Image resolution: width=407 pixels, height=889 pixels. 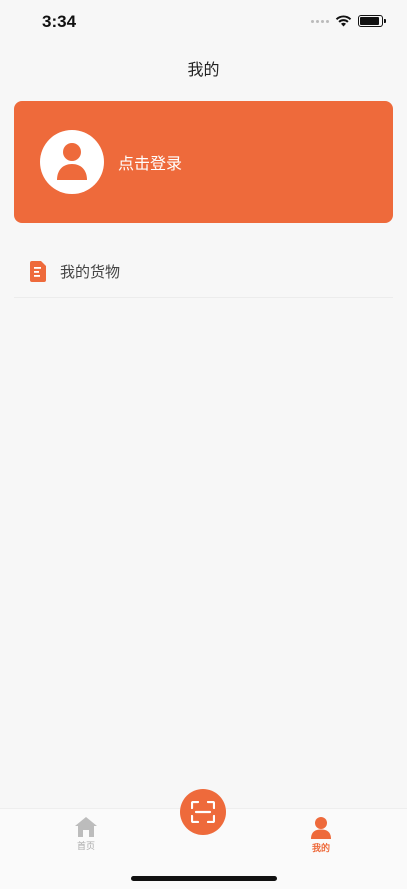 I want to click on scan-icon, so click(x=203, y=812).